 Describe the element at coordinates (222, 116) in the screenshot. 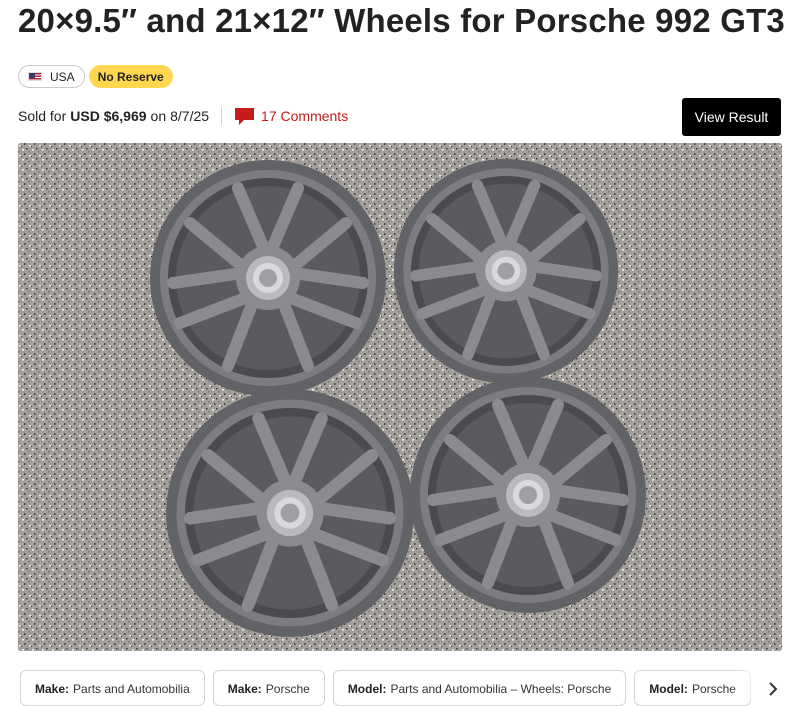

I see `divider` at that location.